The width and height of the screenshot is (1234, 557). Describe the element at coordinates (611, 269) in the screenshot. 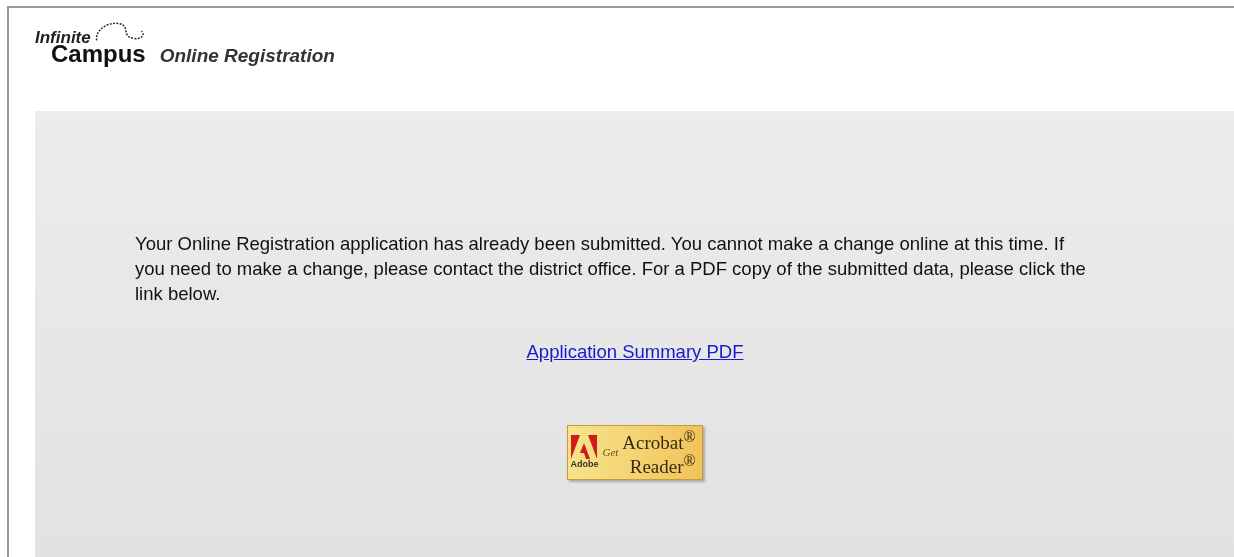

I see `message-text: Your Online Registration application has already been submitted. You cannot make a change online at this time. If you need to make a change, please contact the district office. For a PDF copy of the submitted data, please click the link below.` at that location.